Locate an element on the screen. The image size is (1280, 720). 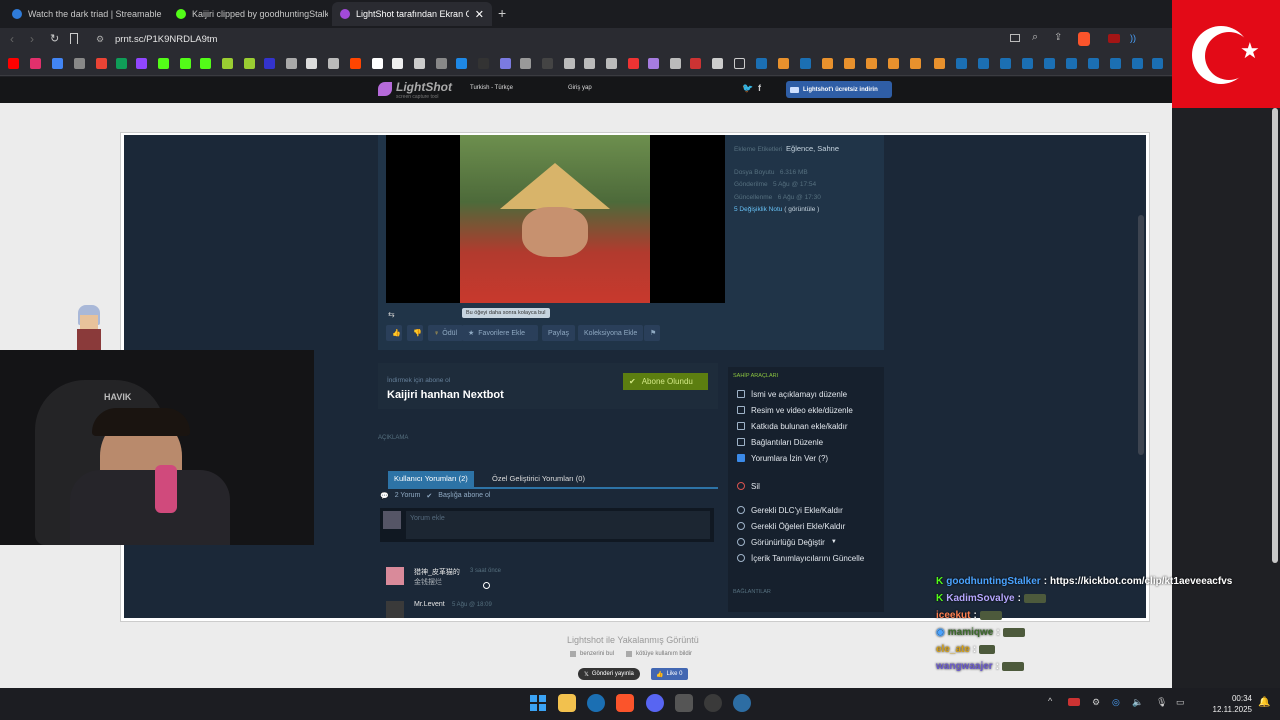
p-bookmark-icon is located at coordinates (377, 63).